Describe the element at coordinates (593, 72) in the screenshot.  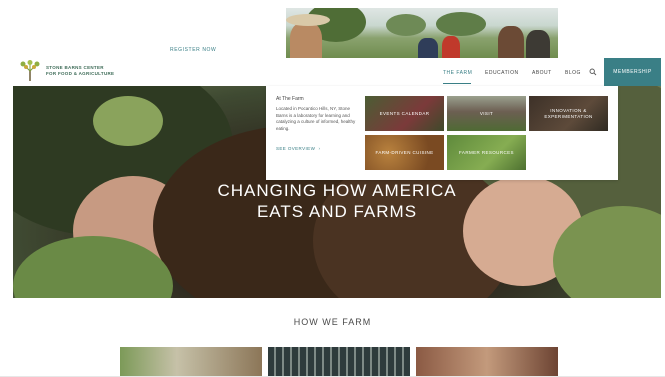
I see `search-icon` at that location.